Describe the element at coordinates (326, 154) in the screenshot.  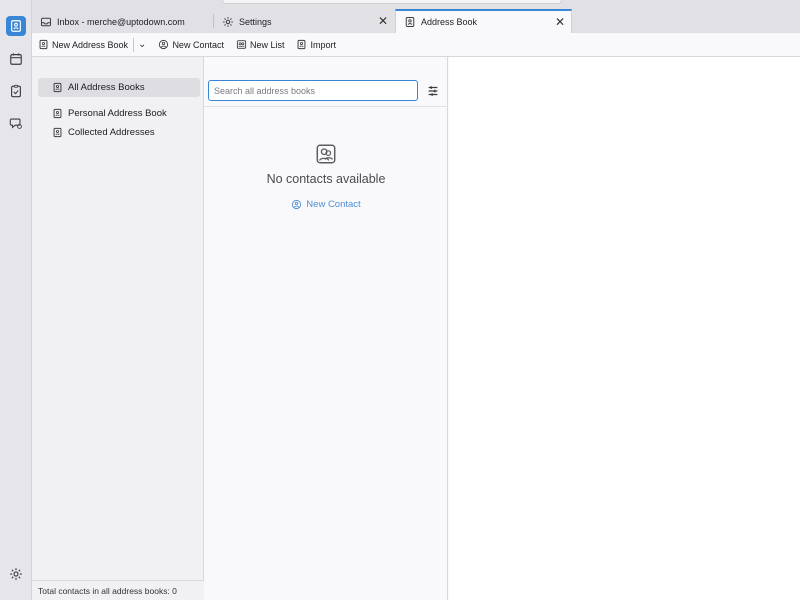
I see `contact-placeholder-icon` at that location.